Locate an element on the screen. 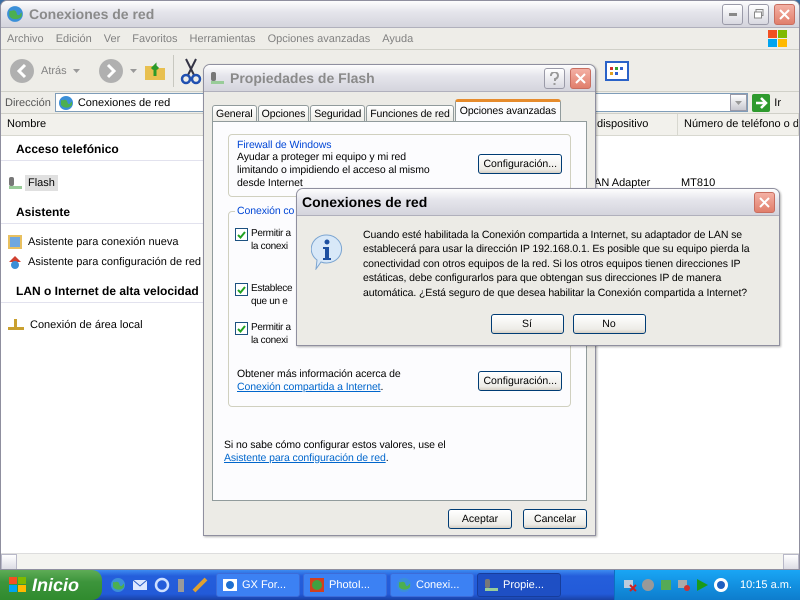 This screenshot has height=600, width=800. restore-button is located at coordinates (758, 14).